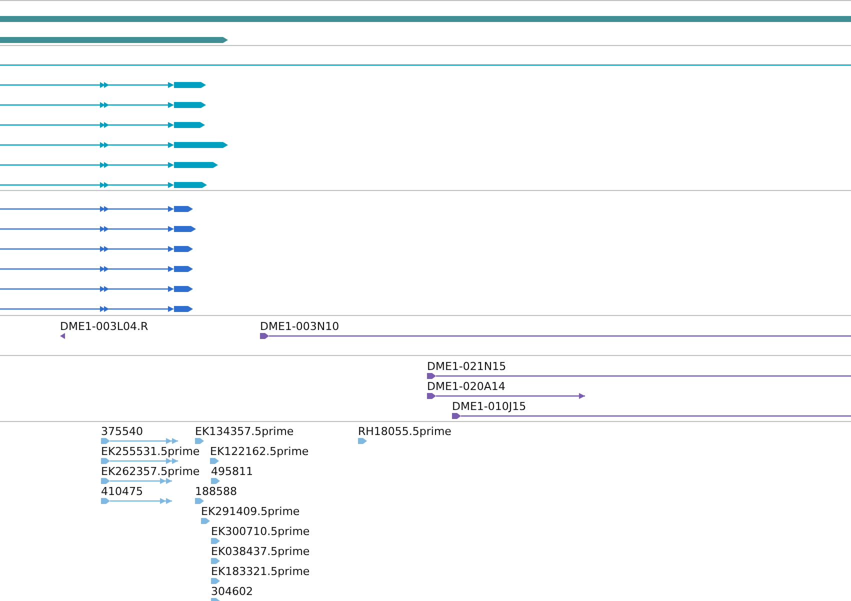 This screenshot has height=601, width=851. What do you see at coordinates (122, 491) in the screenshot?
I see `feature-label: 410475` at bounding box center [122, 491].